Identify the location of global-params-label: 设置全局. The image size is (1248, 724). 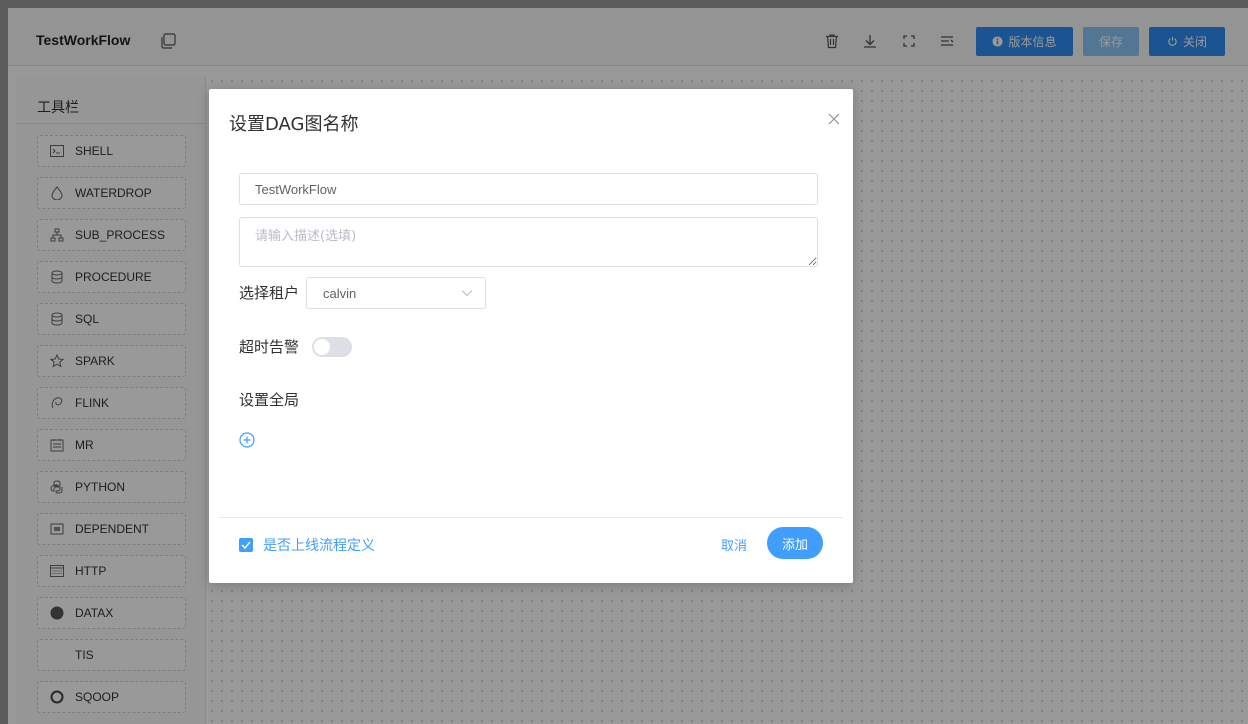
(269, 400).